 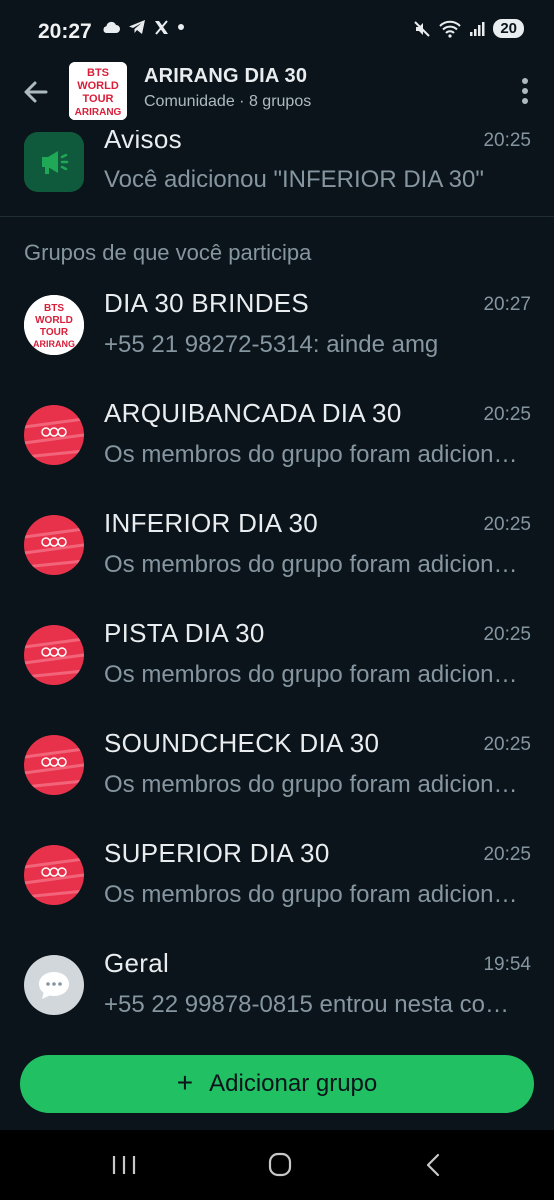 I want to click on notification-icons, so click(x=143, y=27).